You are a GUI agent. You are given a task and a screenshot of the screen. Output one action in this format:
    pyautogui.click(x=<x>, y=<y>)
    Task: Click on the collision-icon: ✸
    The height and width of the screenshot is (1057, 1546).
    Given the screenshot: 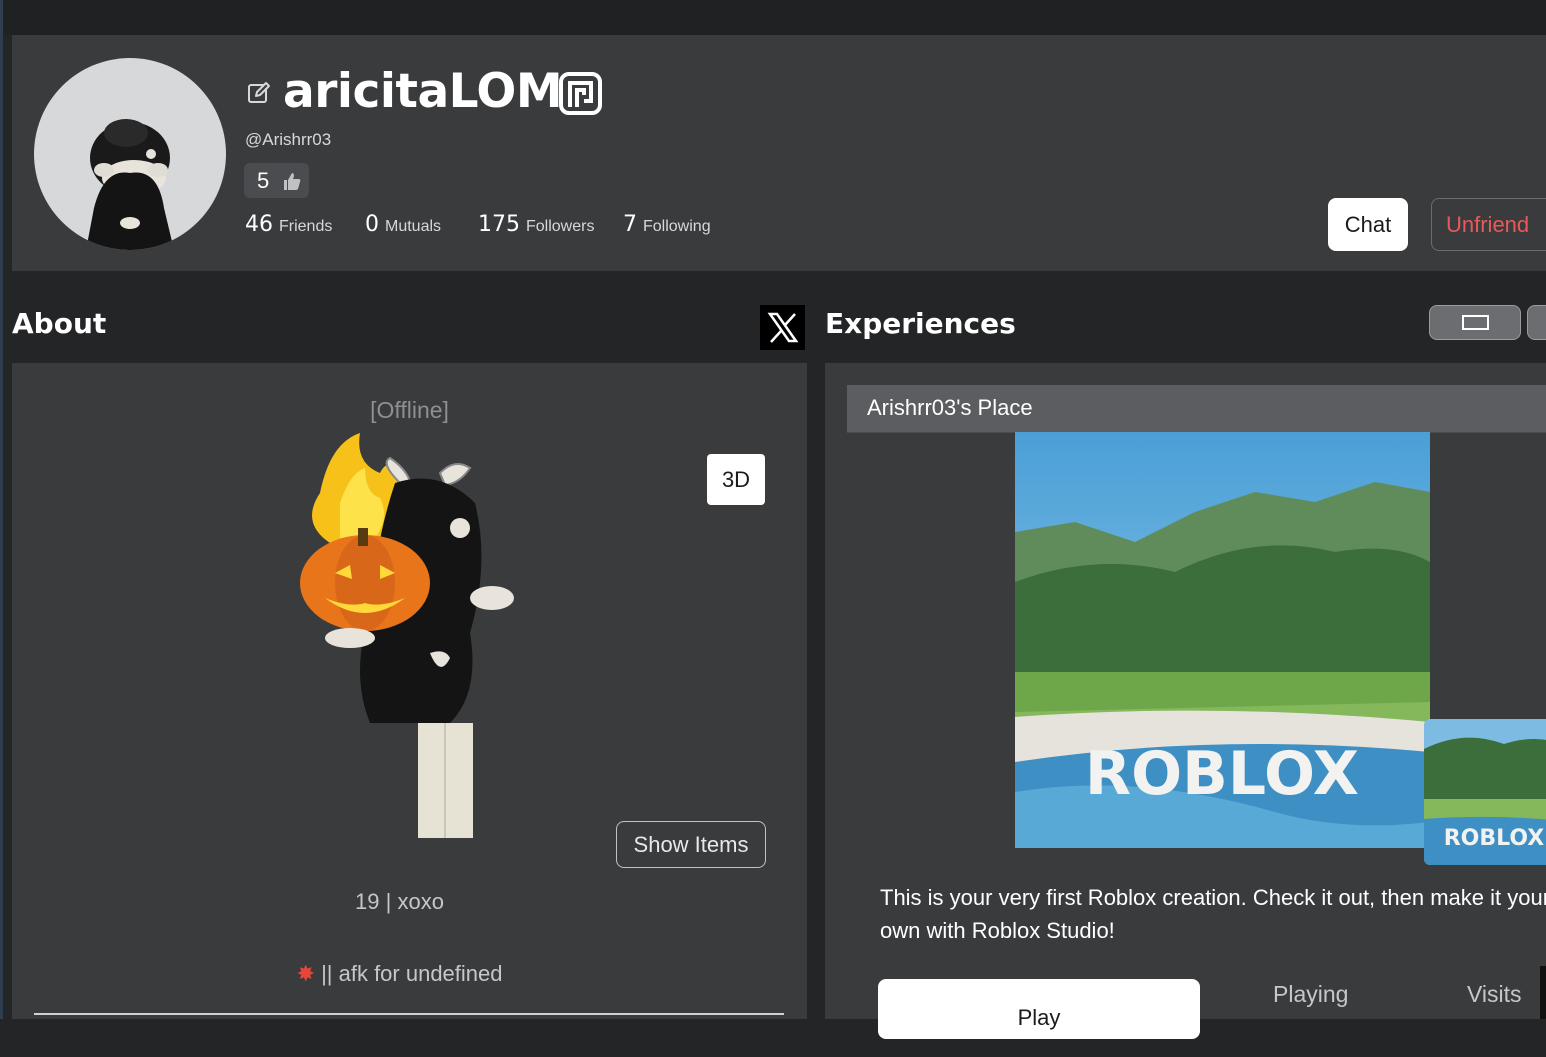 What is the action you would take?
    pyautogui.click(x=305, y=973)
    